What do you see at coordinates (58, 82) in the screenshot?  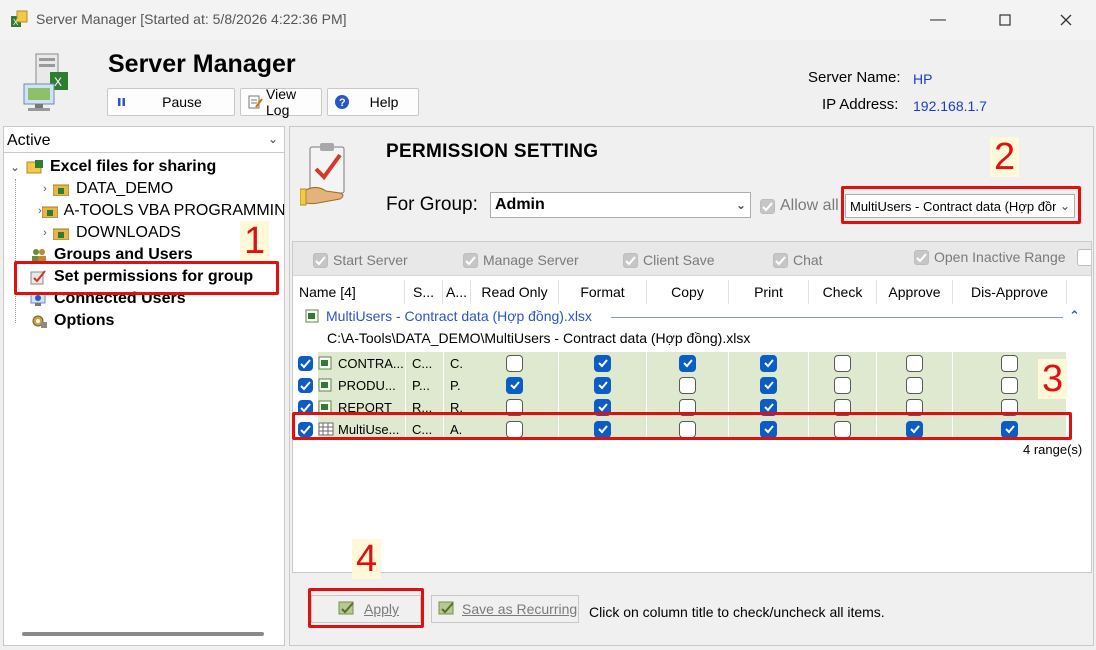 I see `svg-text: X` at bounding box center [58, 82].